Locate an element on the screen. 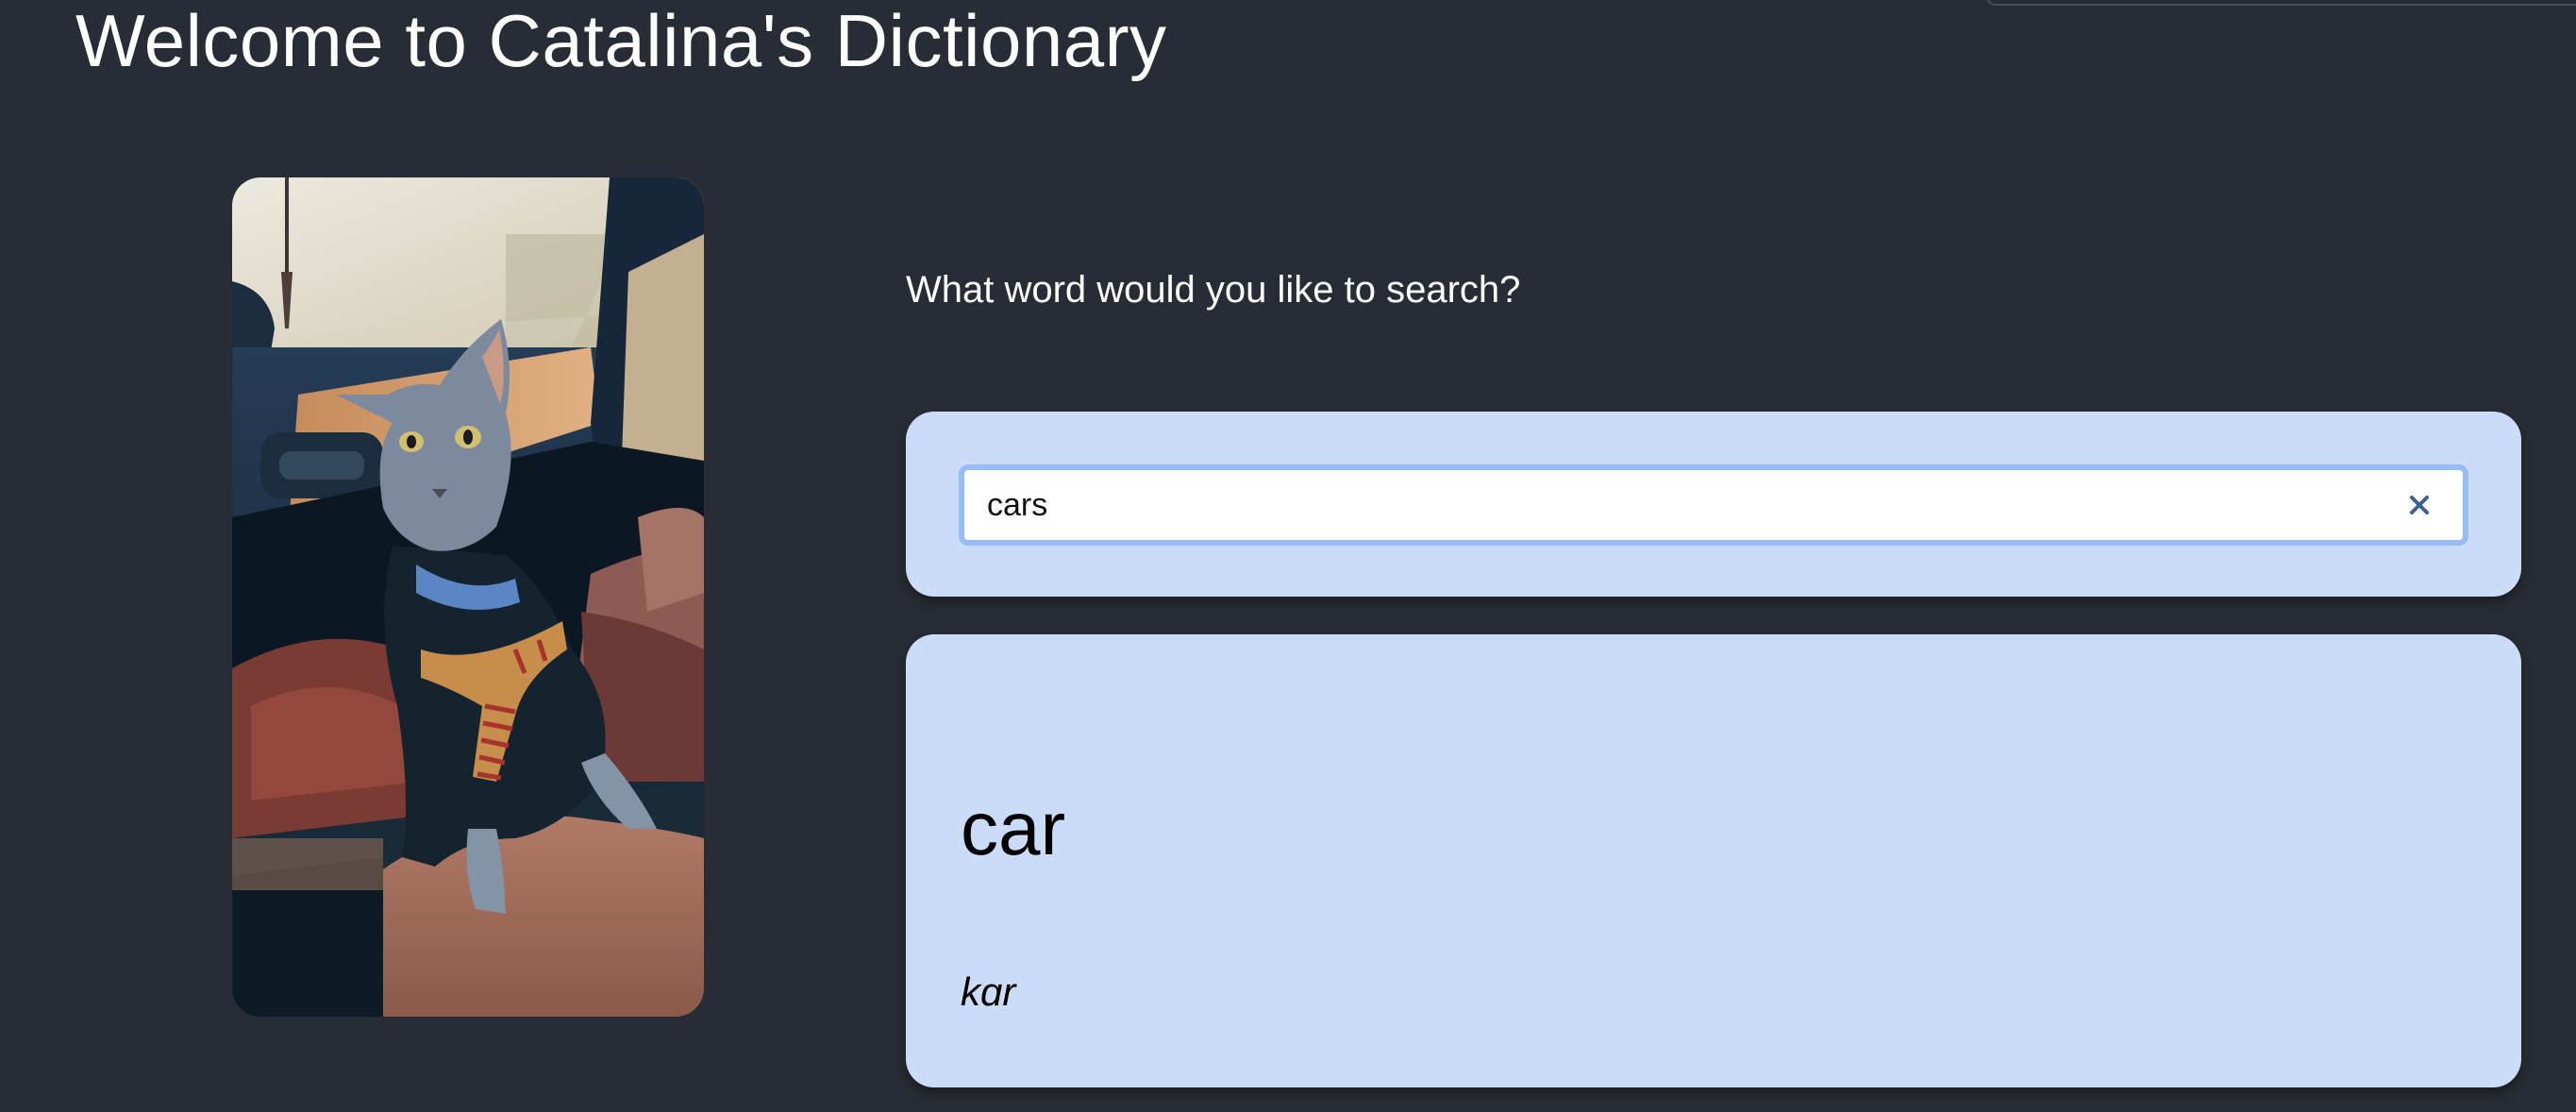 This screenshot has height=1112, width=2576. search-prompt: What word would you like to search? is located at coordinates (1213, 290).